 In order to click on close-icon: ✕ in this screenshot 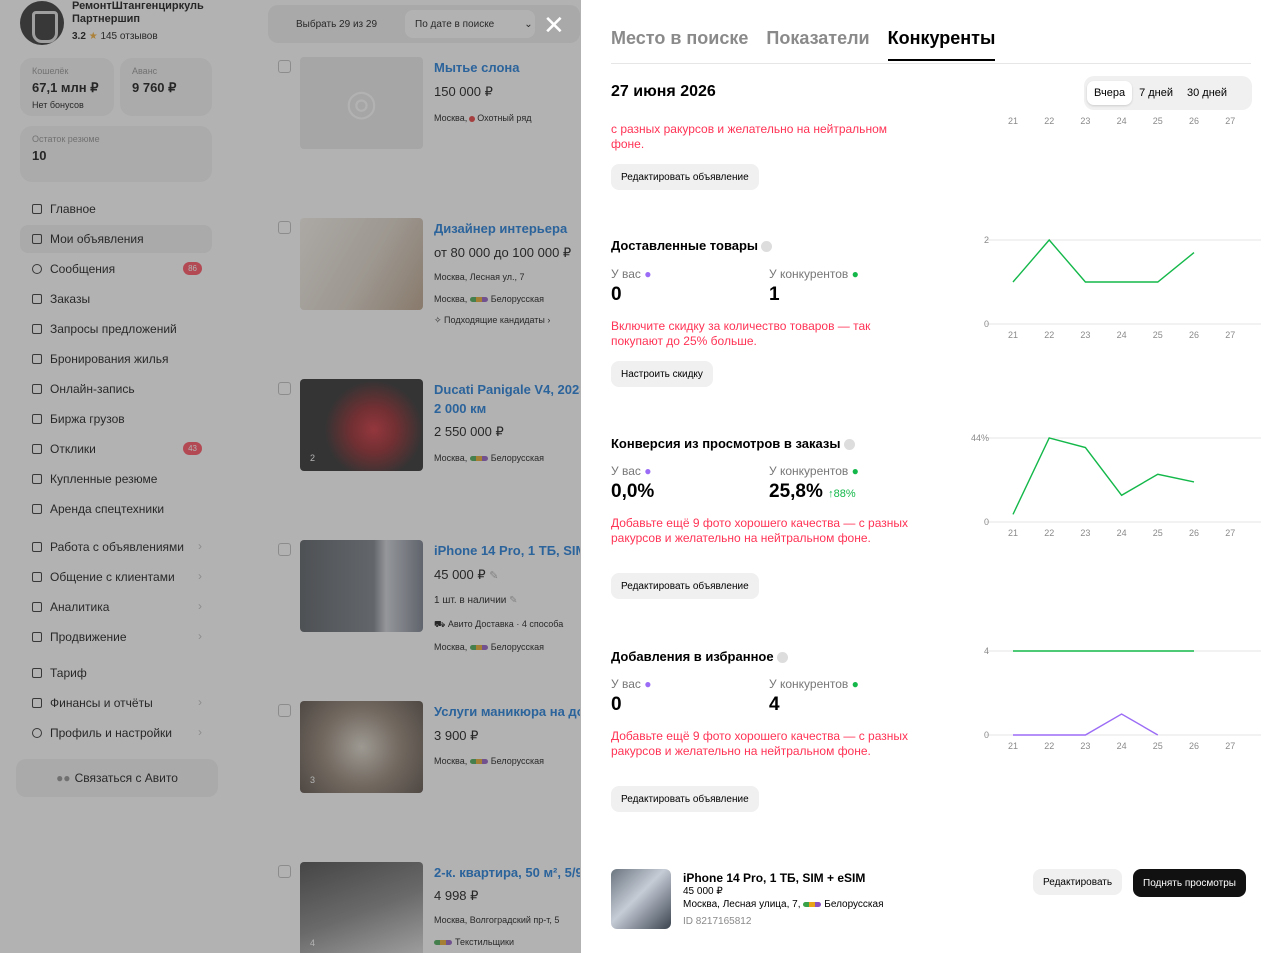, I will do `click(554, 25)`.